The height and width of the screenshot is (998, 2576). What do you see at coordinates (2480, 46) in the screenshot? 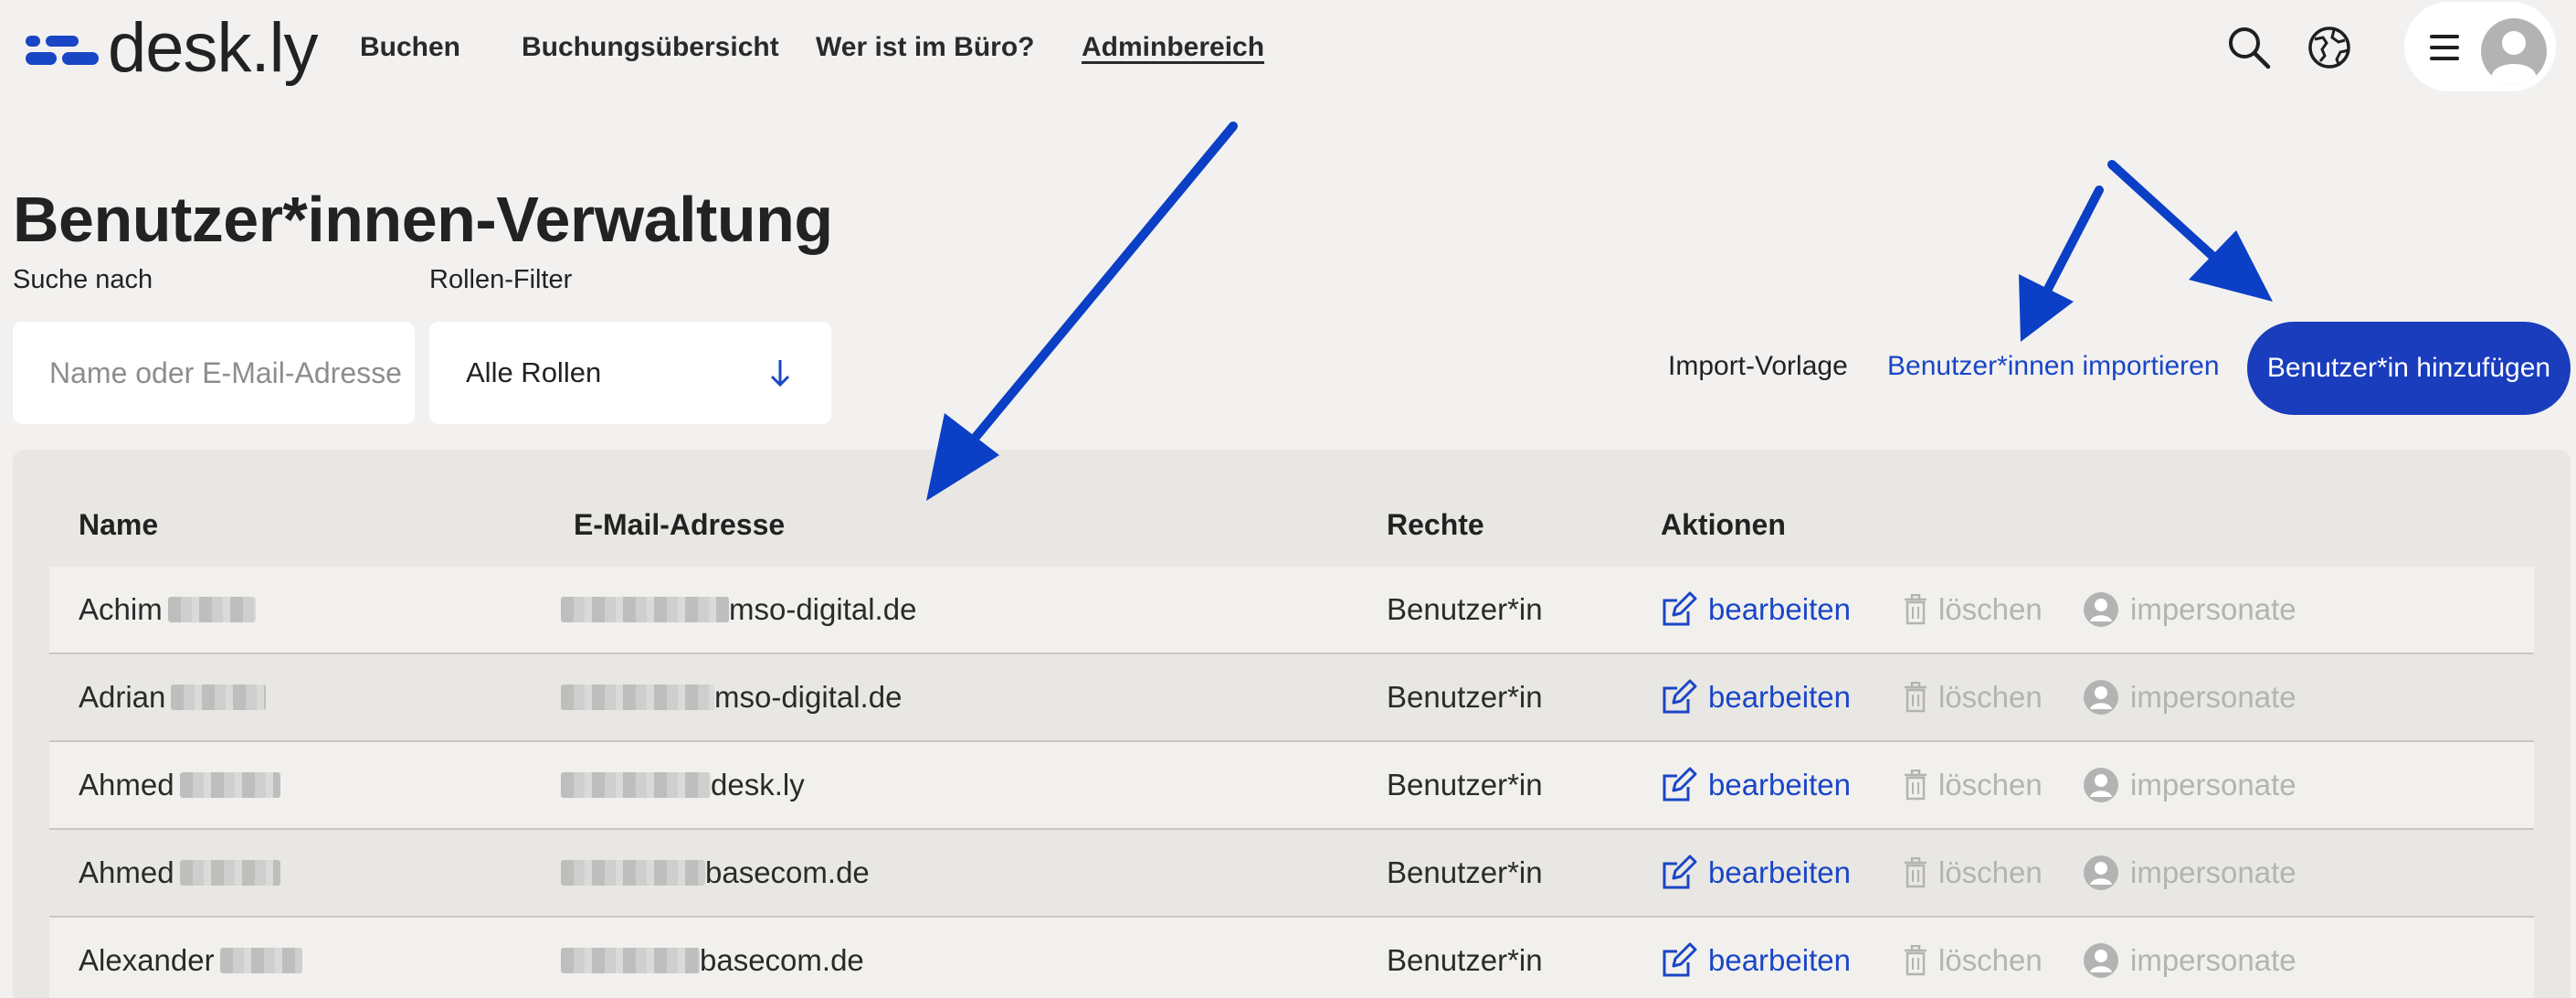
I see `user-menu-button` at bounding box center [2480, 46].